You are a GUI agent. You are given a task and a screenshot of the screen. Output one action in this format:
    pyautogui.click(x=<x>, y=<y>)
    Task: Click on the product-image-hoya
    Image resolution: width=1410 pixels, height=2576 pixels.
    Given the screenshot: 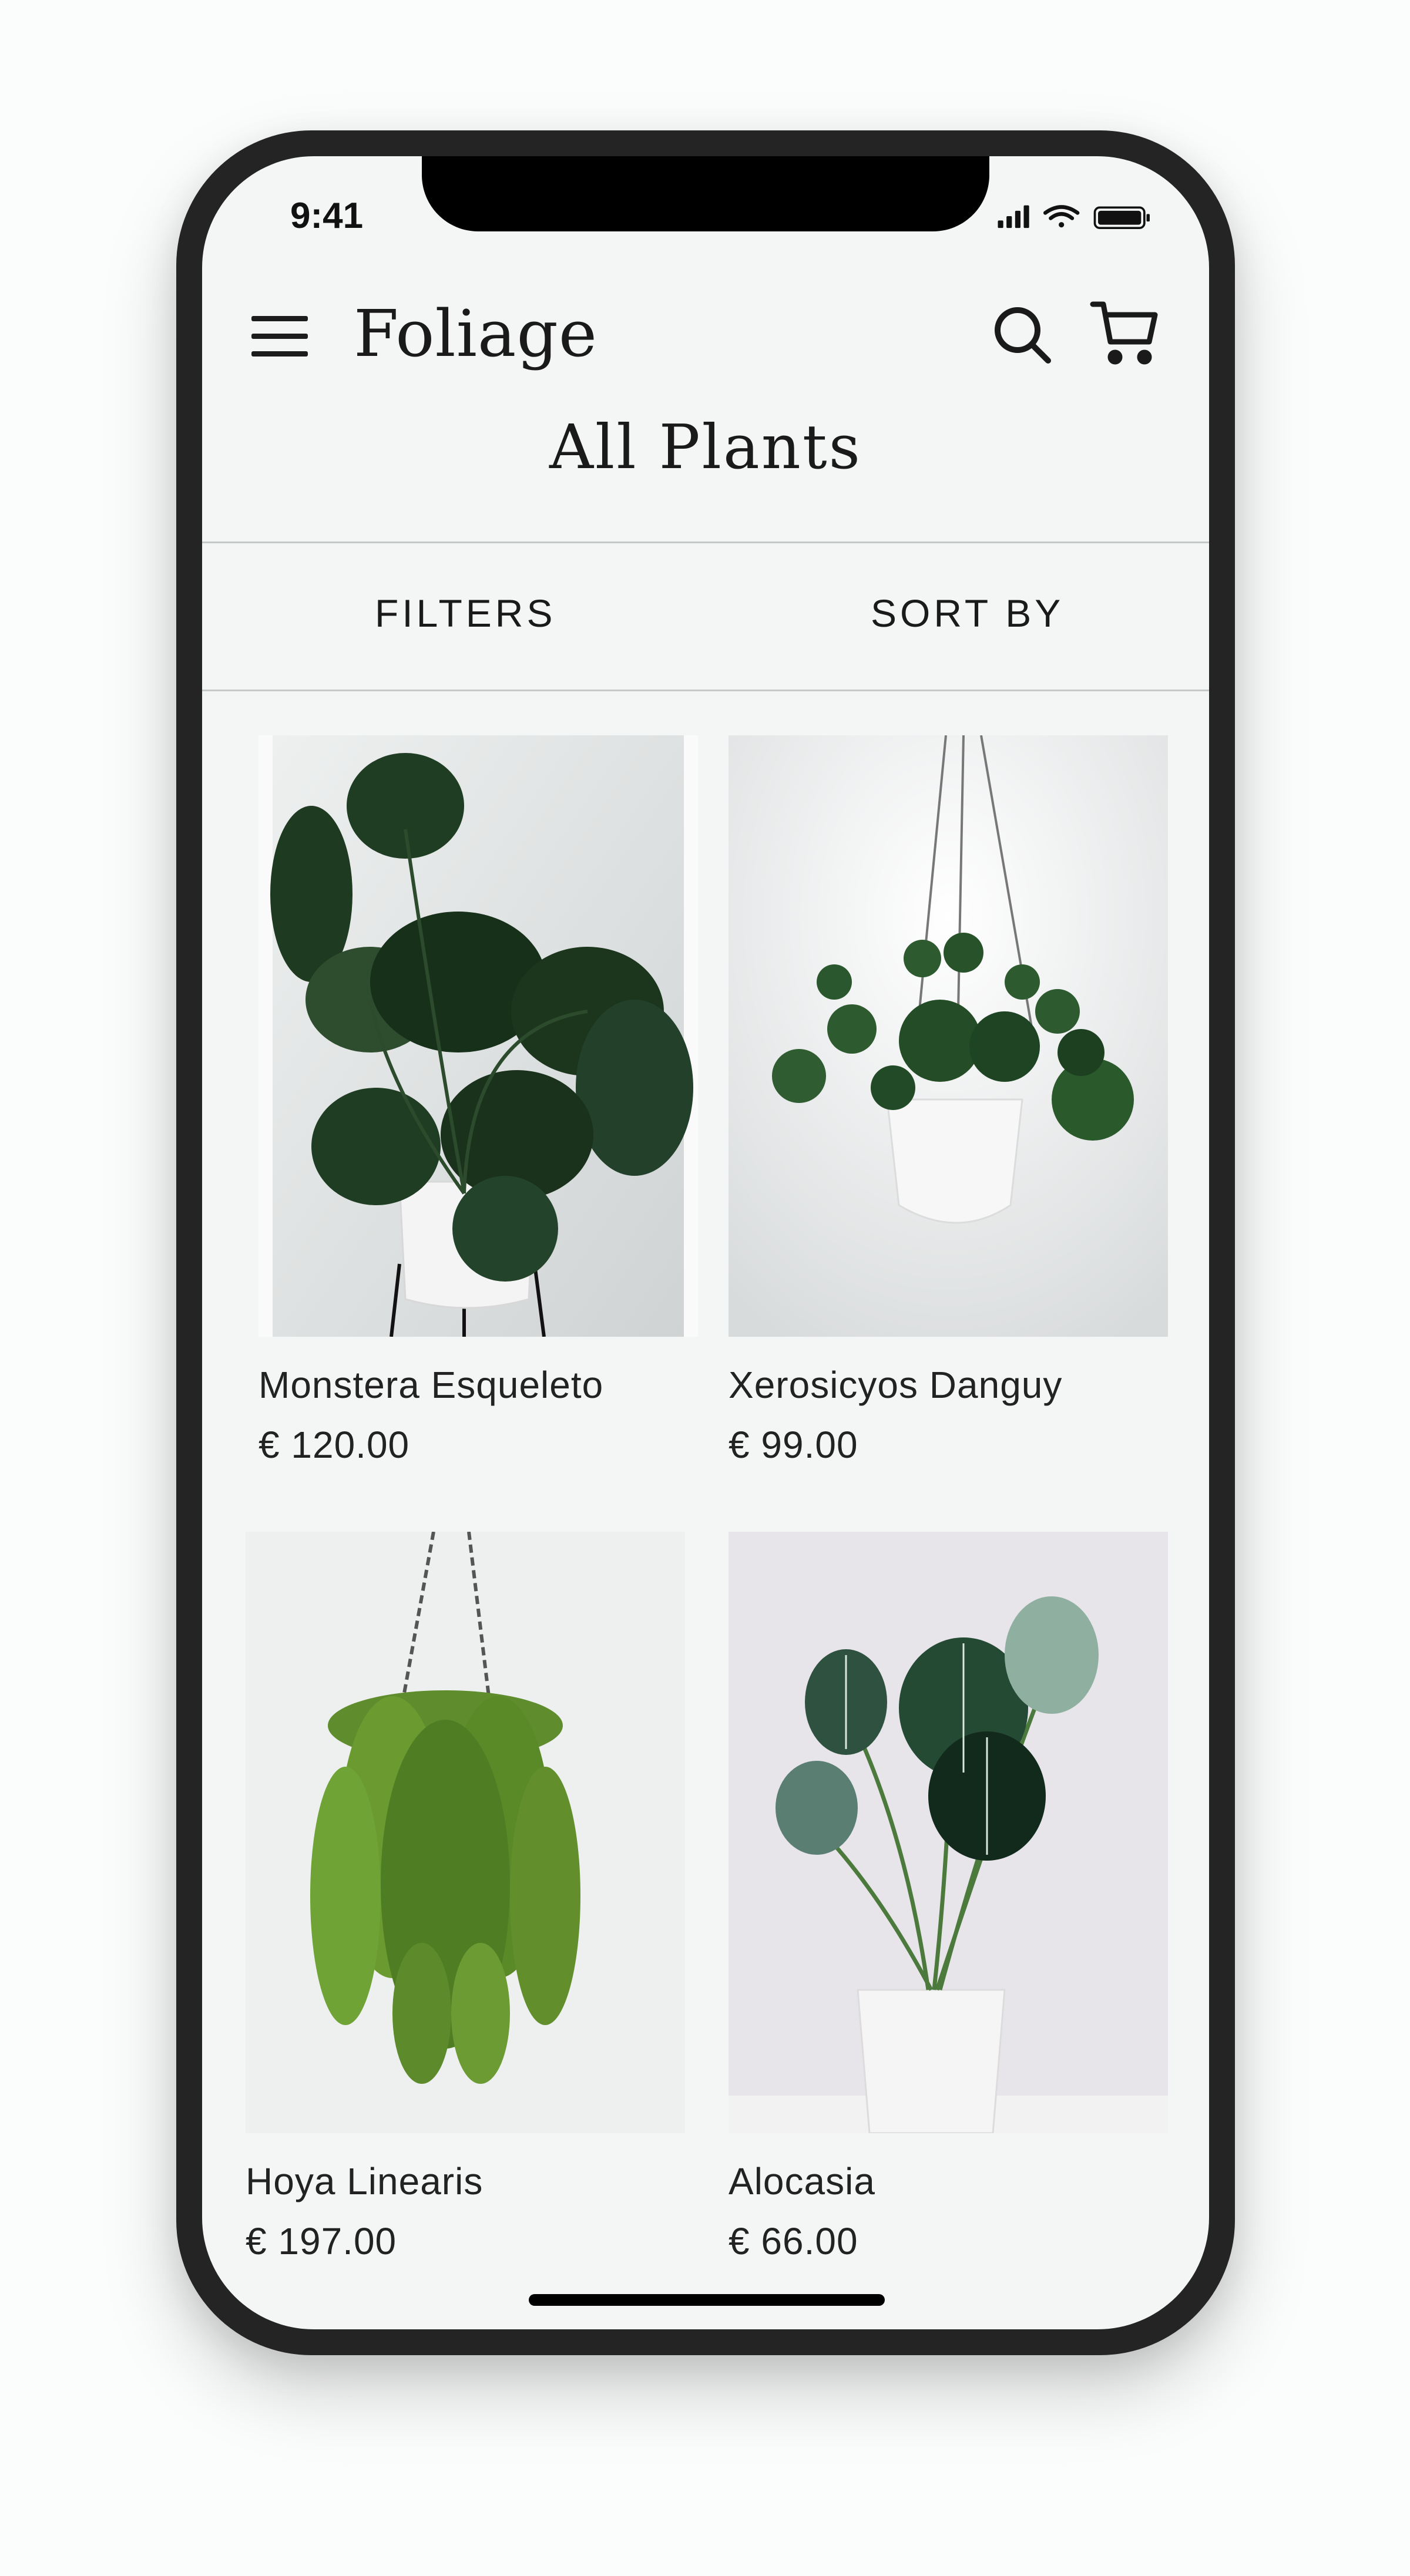 What is the action you would take?
    pyautogui.click(x=465, y=1832)
    